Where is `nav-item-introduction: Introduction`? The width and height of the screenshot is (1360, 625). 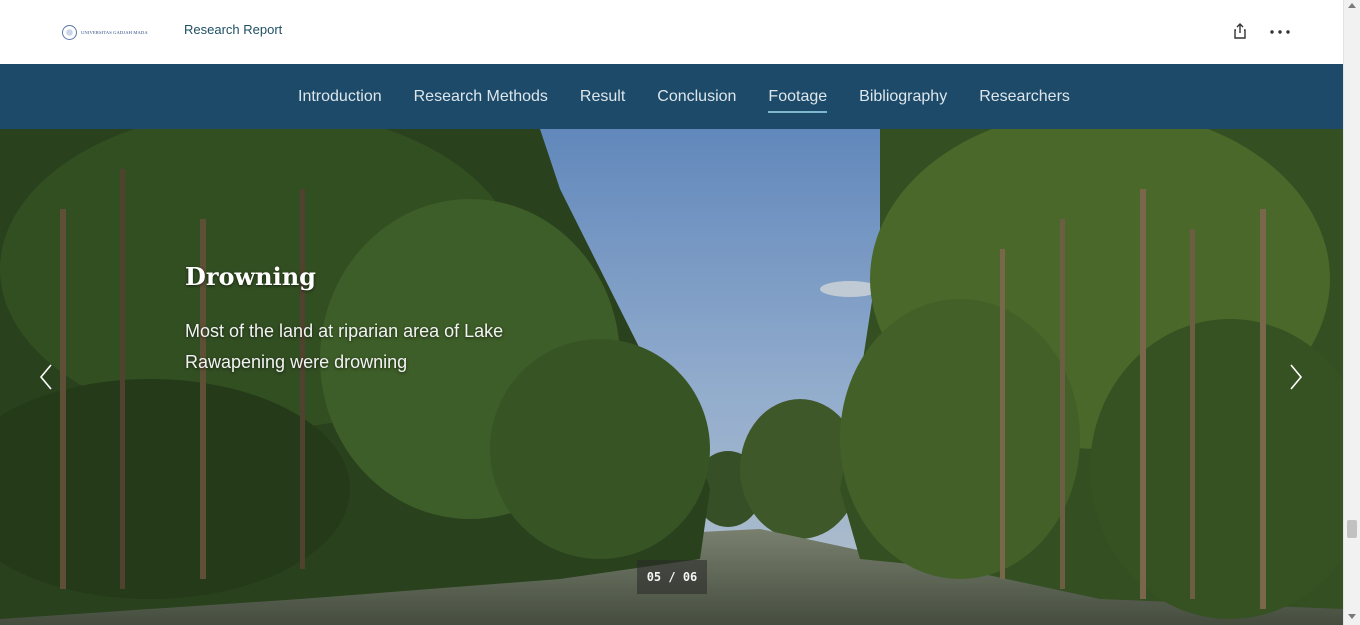
nav-item-introduction: Introduction is located at coordinates (340, 97).